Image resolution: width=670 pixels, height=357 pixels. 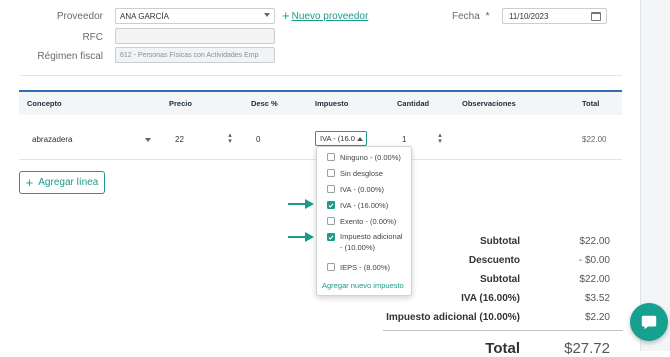 What do you see at coordinates (453, 317) in the screenshot?
I see `impuesto-adicional-label: Impuesto adicional (10.00%)` at bounding box center [453, 317].